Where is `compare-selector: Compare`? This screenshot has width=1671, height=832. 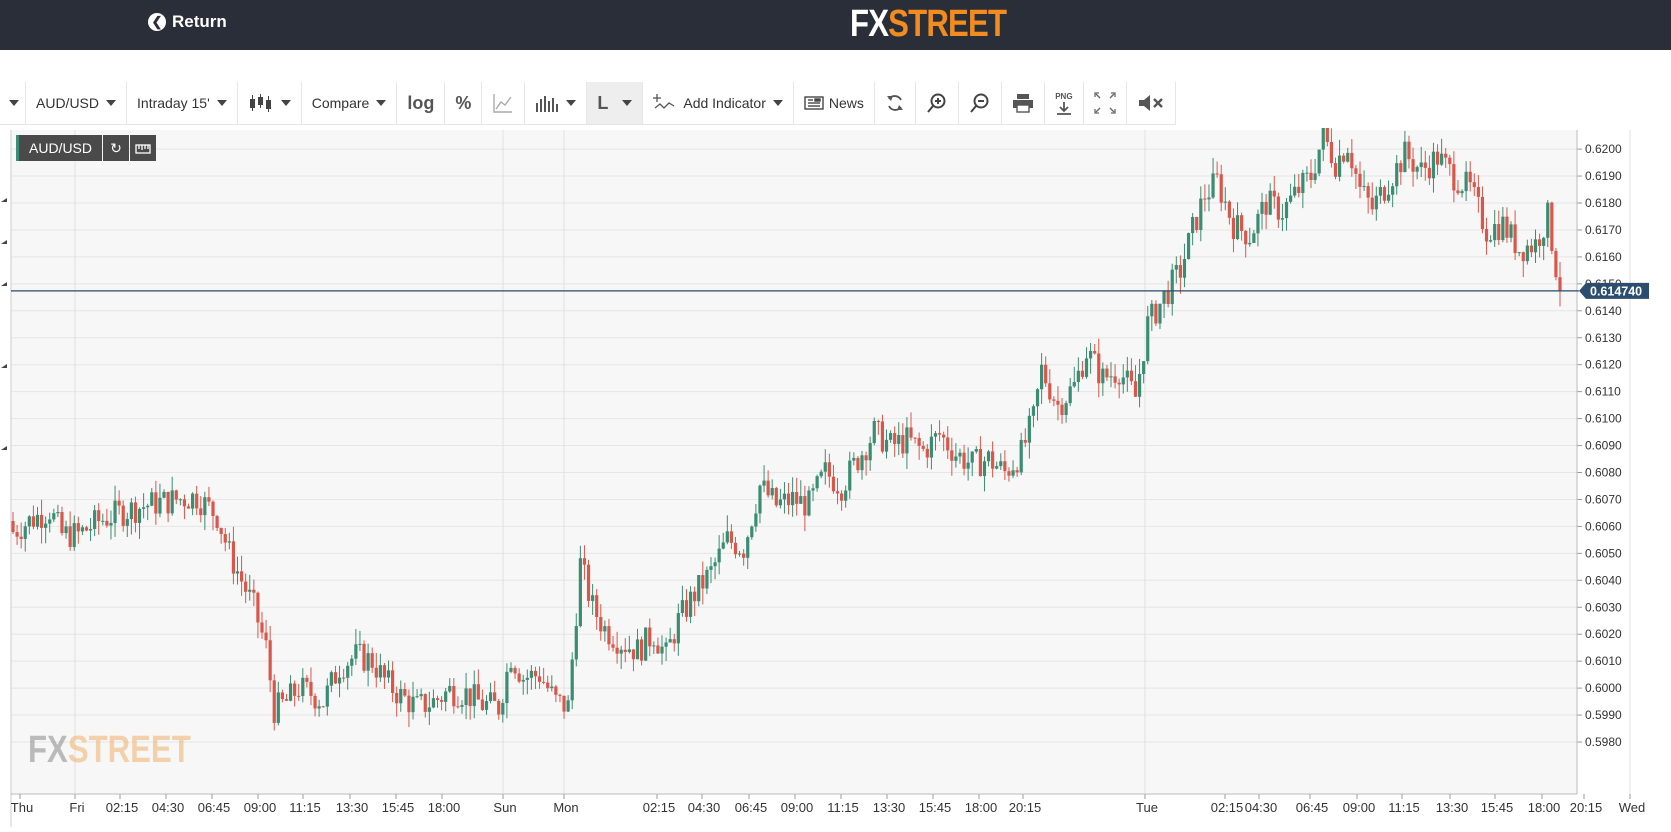 compare-selector: Compare is located at coordinates (349, 103).